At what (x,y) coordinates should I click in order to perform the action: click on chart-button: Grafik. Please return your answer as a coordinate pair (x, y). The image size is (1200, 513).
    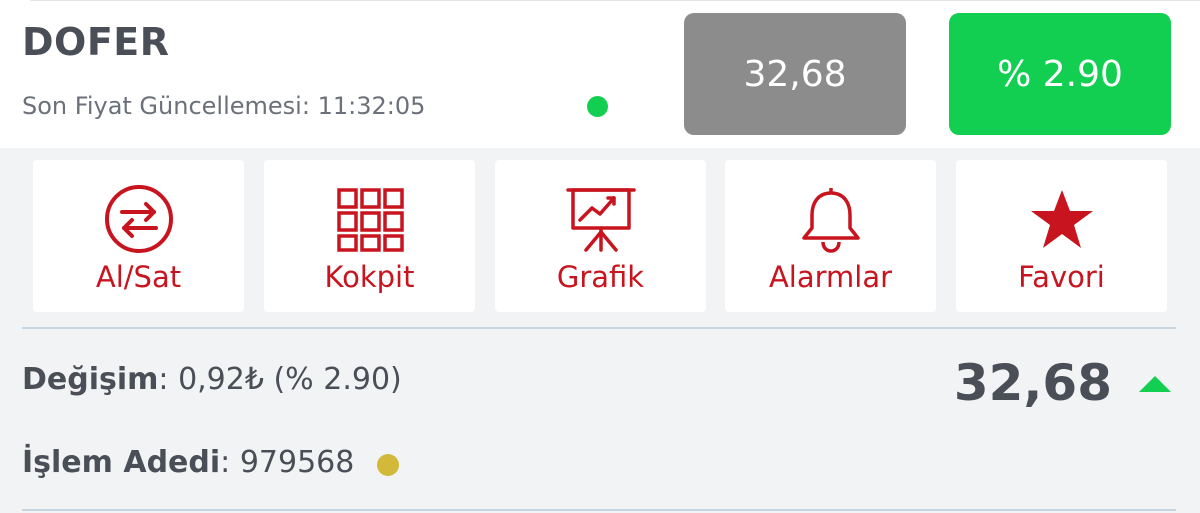
    Looking at the image, I should click on (600, 236).